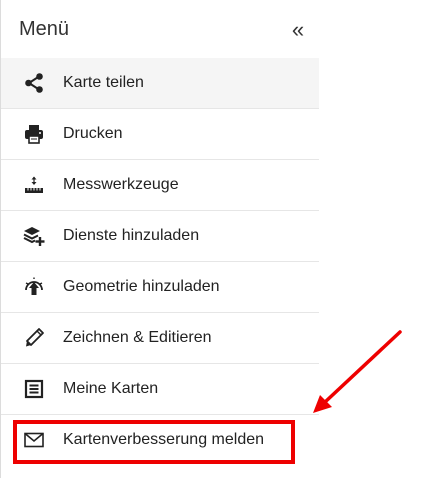  What do you see at coordinates (121, 184) in the screenshot?
I see `menu-item-label: Messwerkzeuge` at bounding box center [121, 184].